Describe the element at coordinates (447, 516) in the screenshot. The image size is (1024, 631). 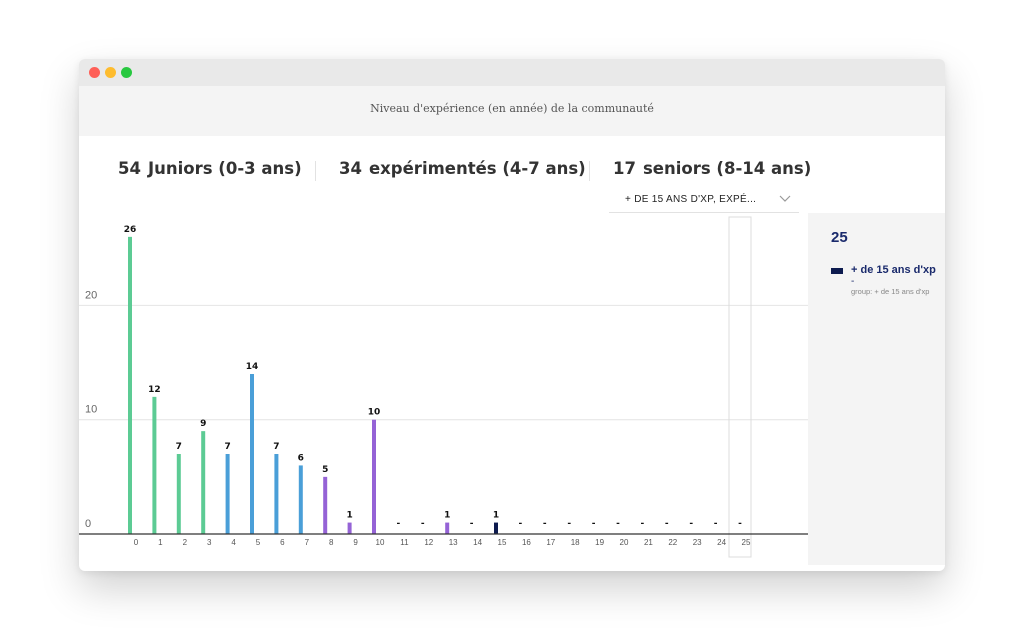
I see `data-label-13: 1` at that location.